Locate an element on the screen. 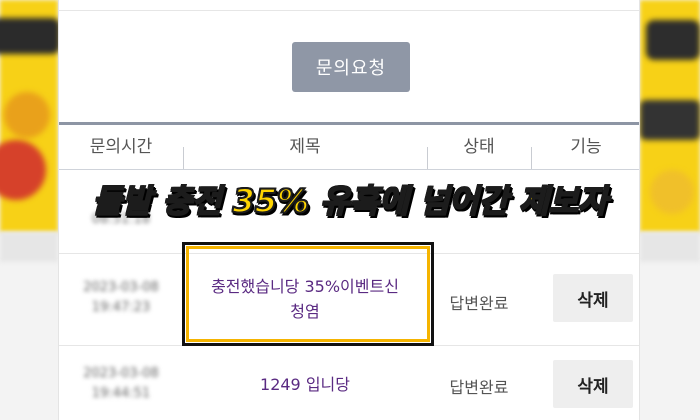 This screenshot has height=420, width=700. table-row: 2023-03-08 19:44:51 1249 입니당 답변완료 삭제 is located at coordinates (349, 383).